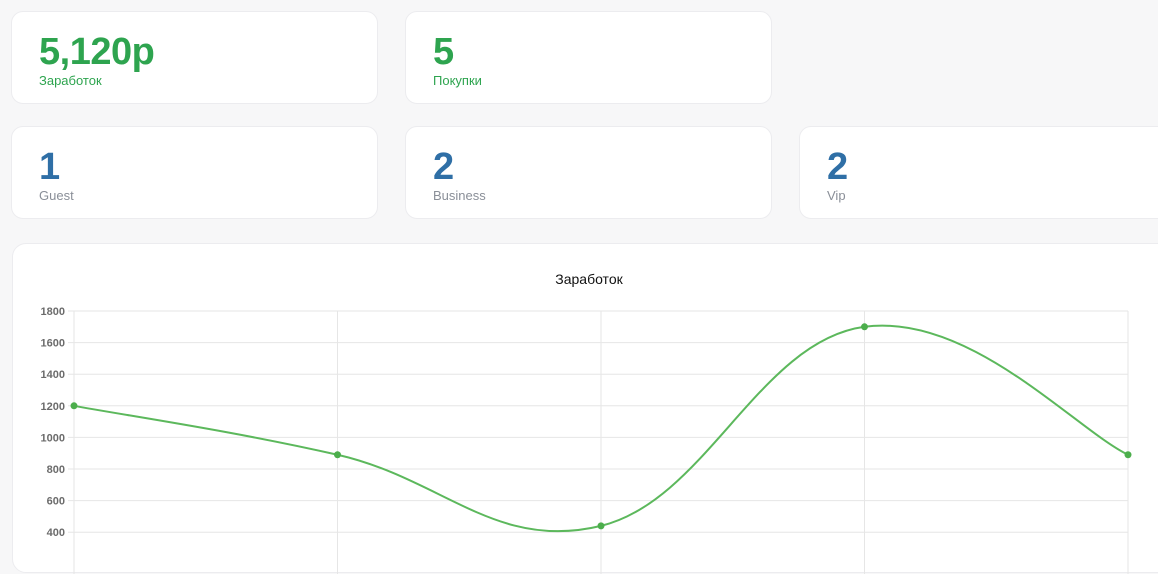 This screenshot has width=1158, height=574. What do you see at coordinates (588, 172) in the screenshot?
I see `stat-card-business: 2 Business` at bounding box center [588, 172].